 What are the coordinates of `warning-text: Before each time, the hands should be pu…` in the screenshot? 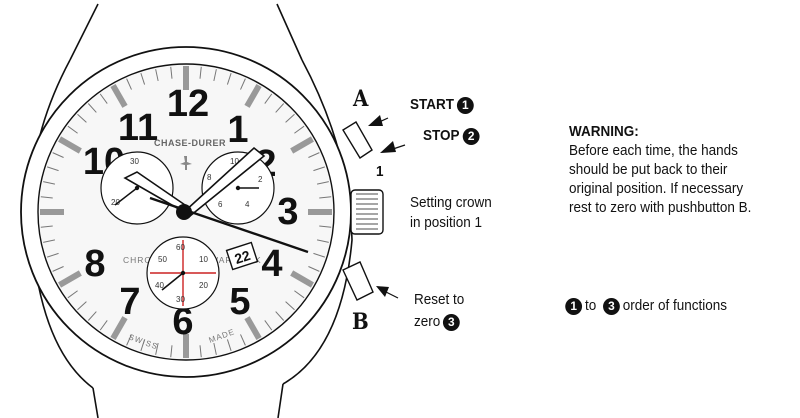 It's located at (660, 179).